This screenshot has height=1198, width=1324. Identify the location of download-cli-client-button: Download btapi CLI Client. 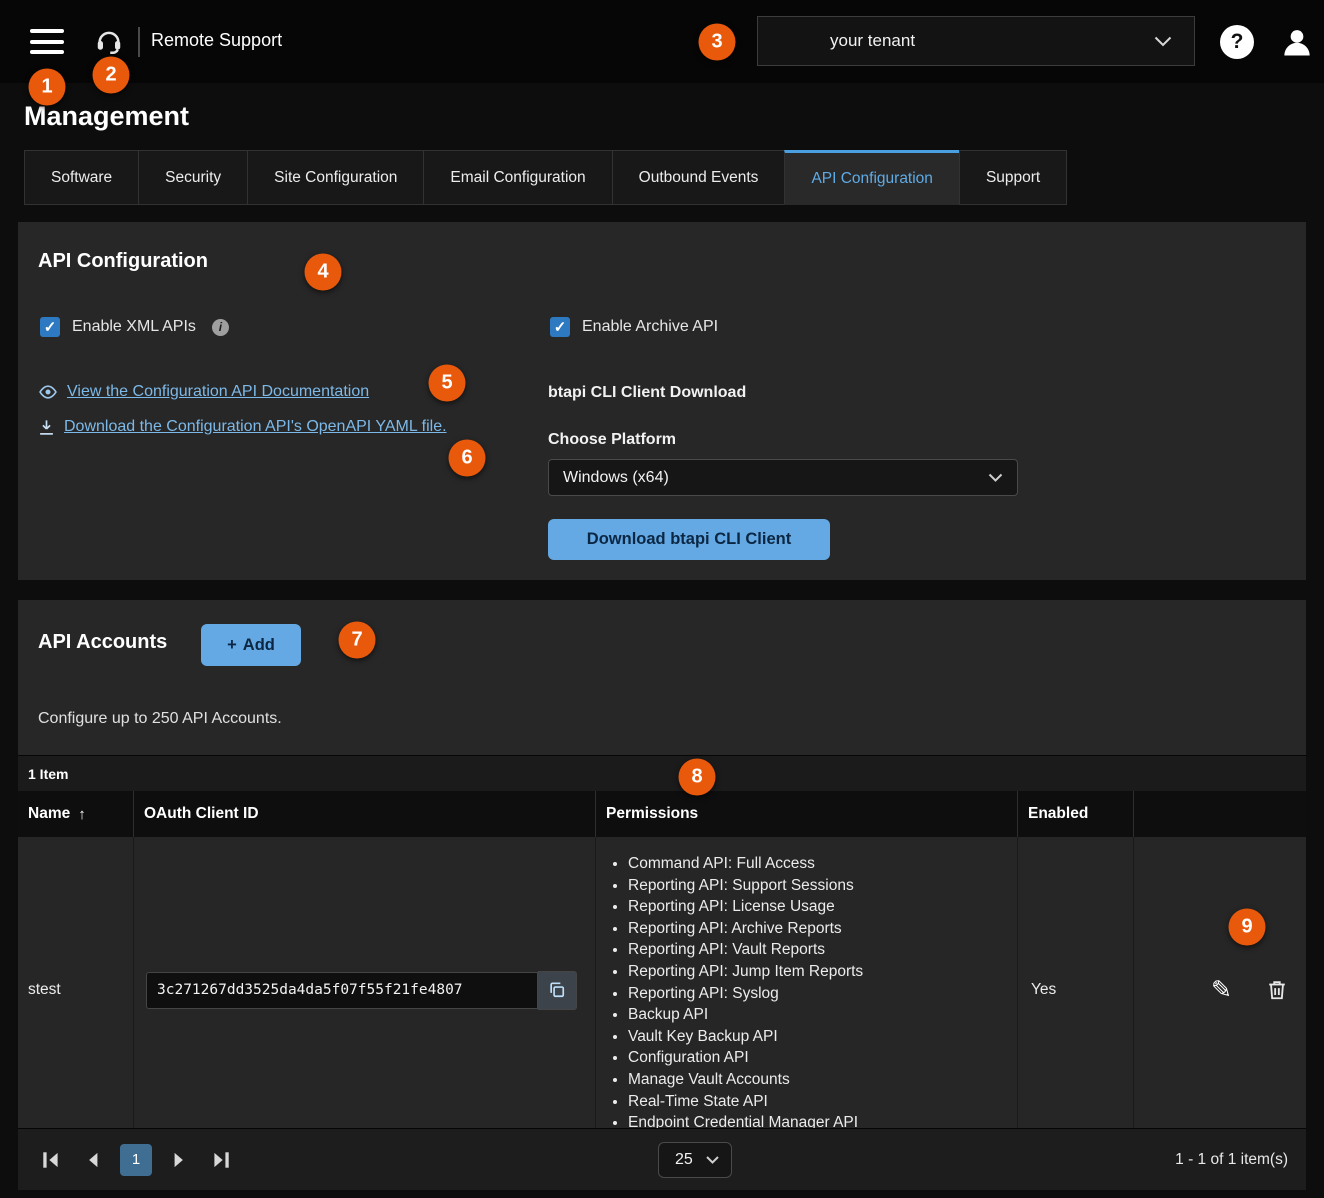
(689, 539).